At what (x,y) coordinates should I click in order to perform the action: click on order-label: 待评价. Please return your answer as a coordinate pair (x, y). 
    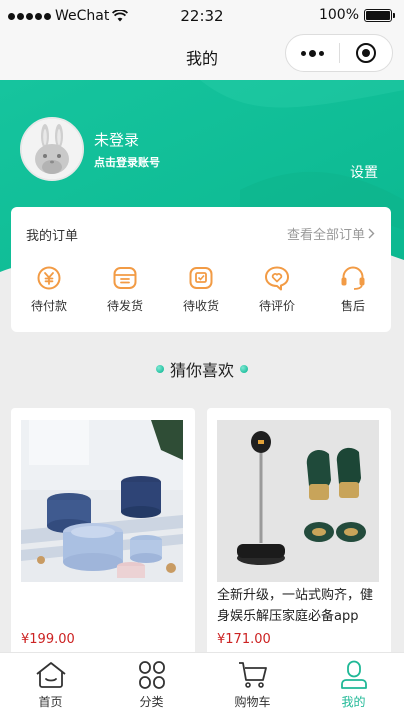
    Looking at the image, I should click on (276, 306).